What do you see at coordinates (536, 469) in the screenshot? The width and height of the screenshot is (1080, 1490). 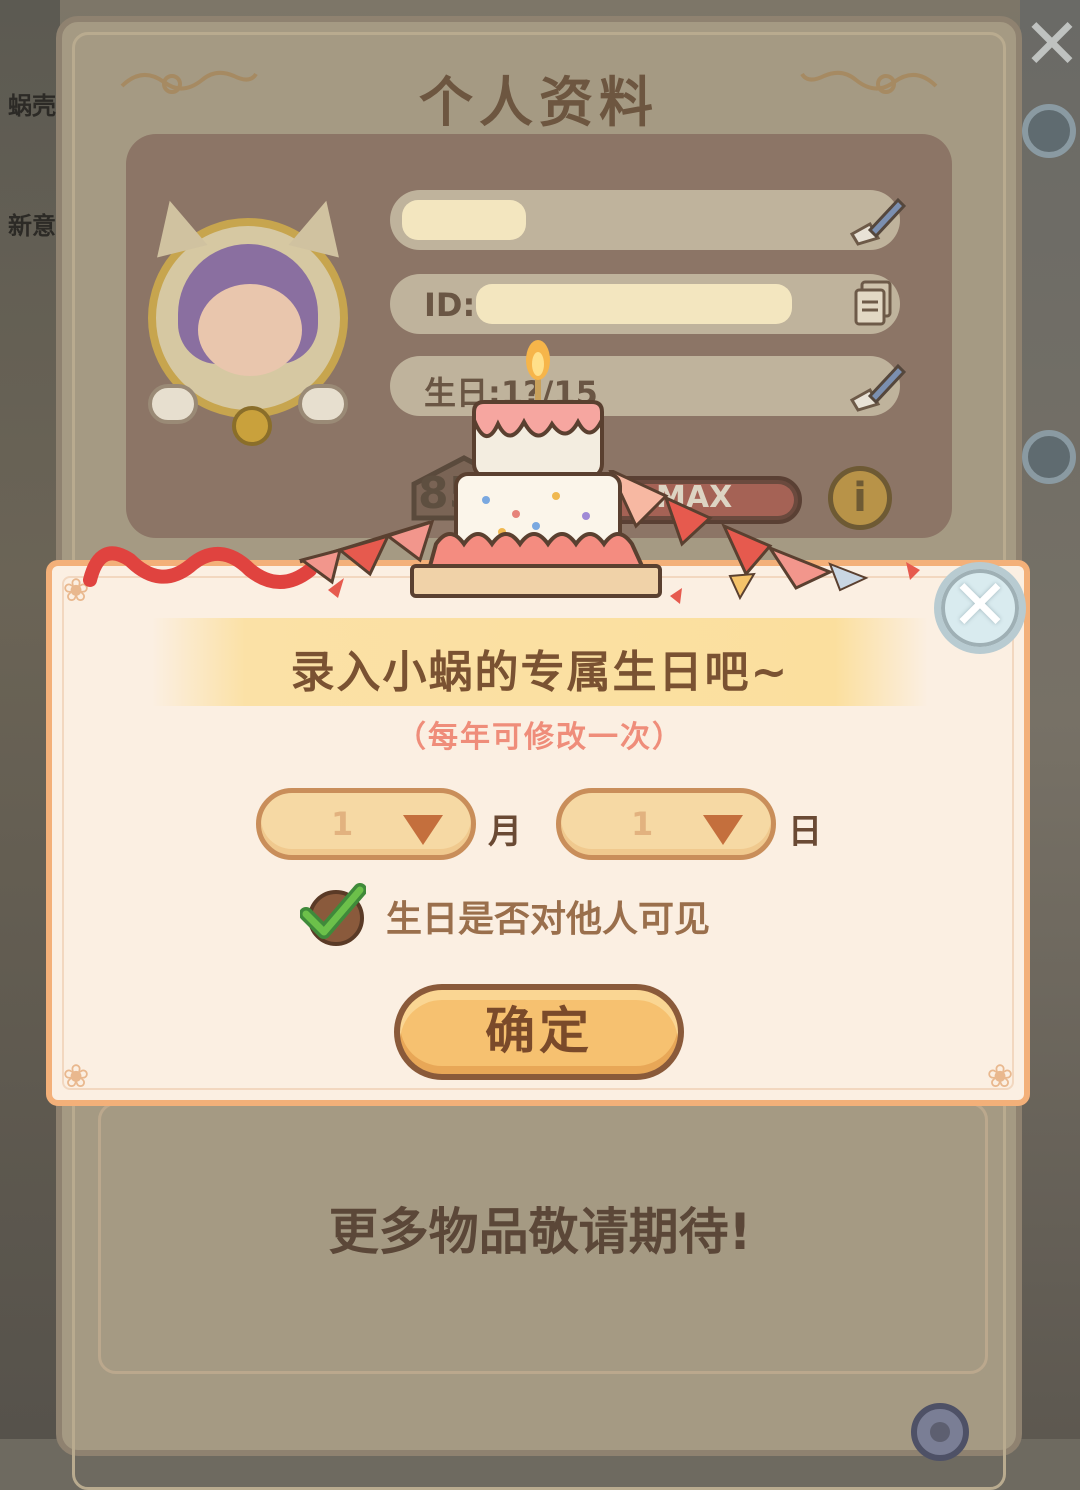 I see `birthday-cake-icon` at bounding box center [536, 469].